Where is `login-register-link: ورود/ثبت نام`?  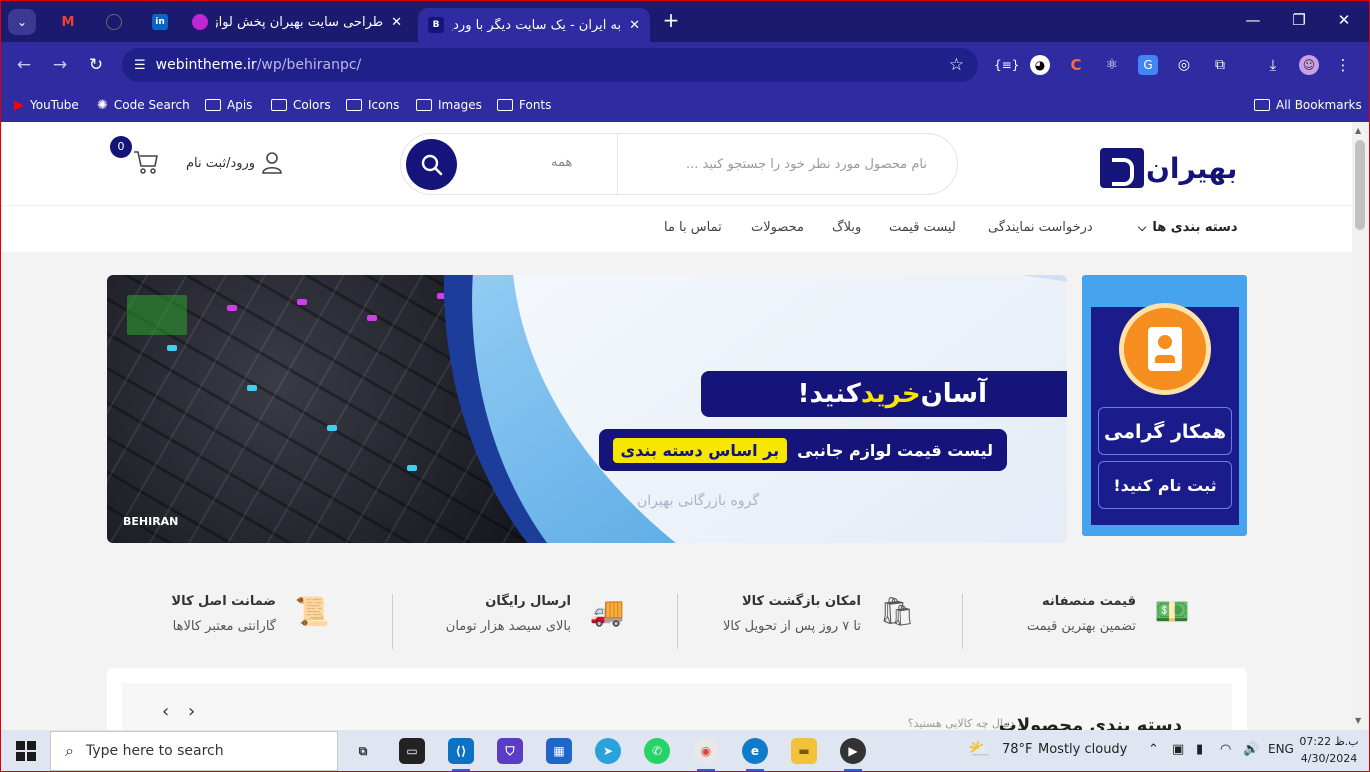 login-register-link: ورود/ثبت نام is located at coordinates (234, 163).